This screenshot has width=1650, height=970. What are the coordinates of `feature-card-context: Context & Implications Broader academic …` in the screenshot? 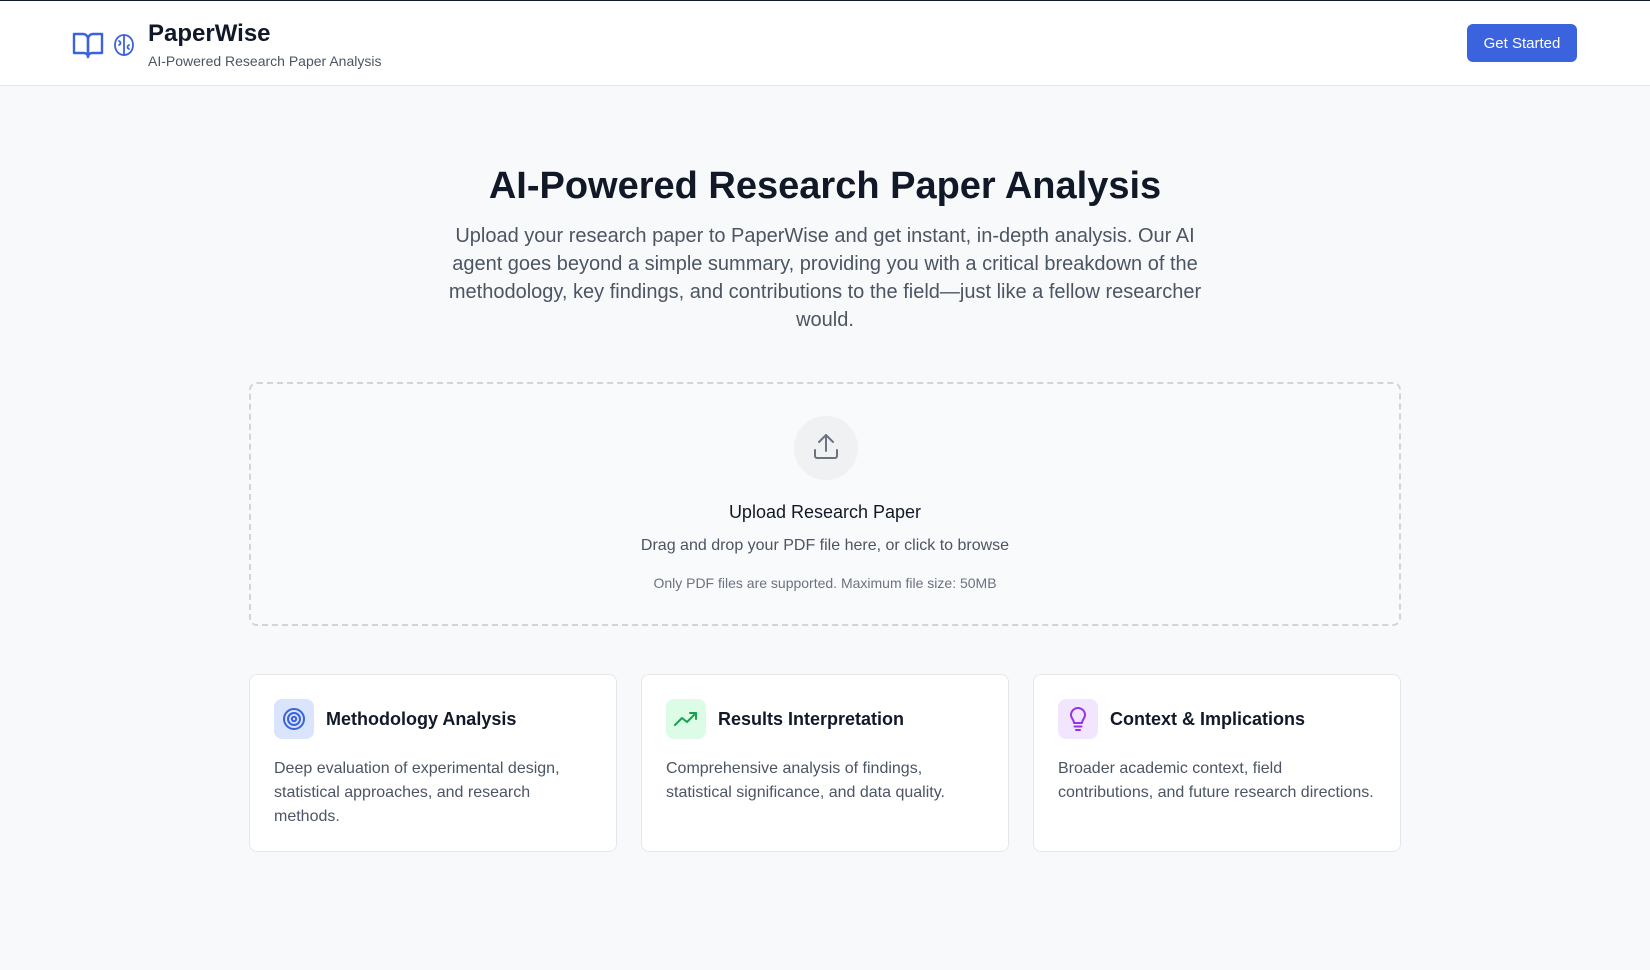 It's located at (1217, 763).